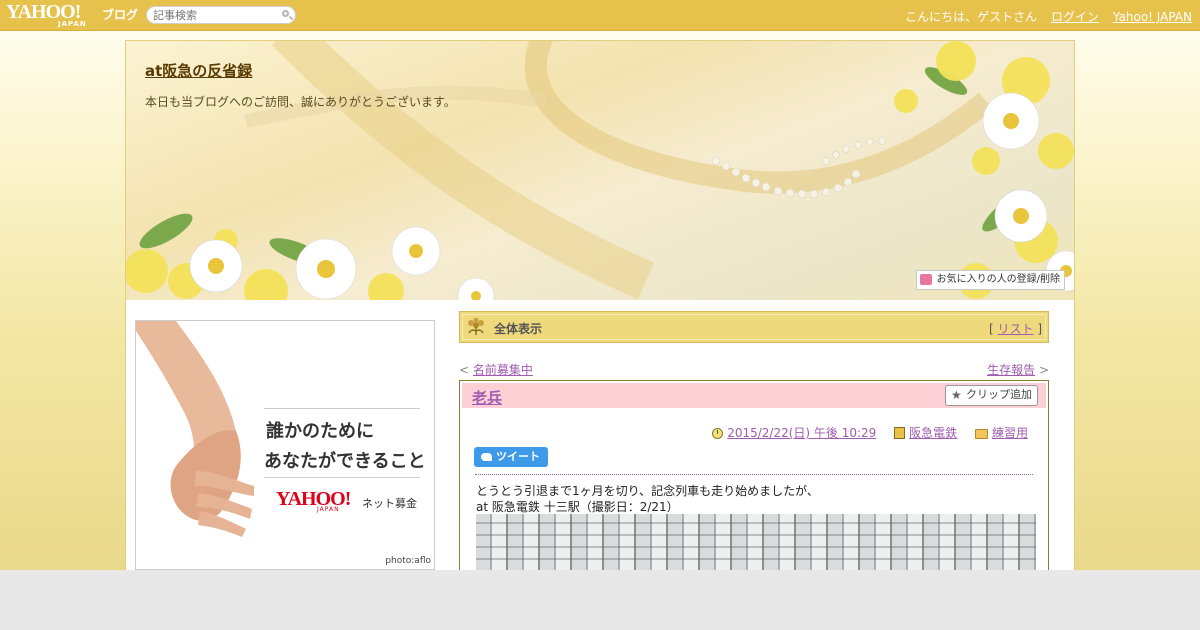  I want to click on article-divider, so click(754, 474).